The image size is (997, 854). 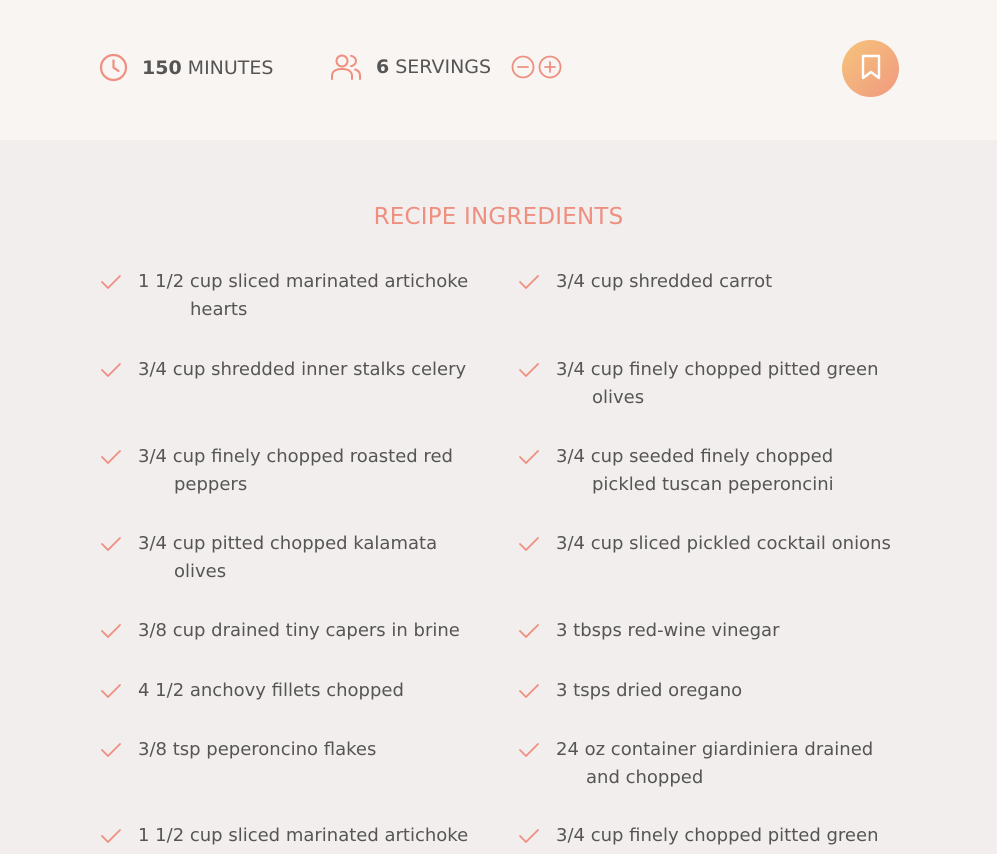 I want to click on ingredient-text: 4 1/2 anchovy fillets chopped, so click(x=271, y=690).